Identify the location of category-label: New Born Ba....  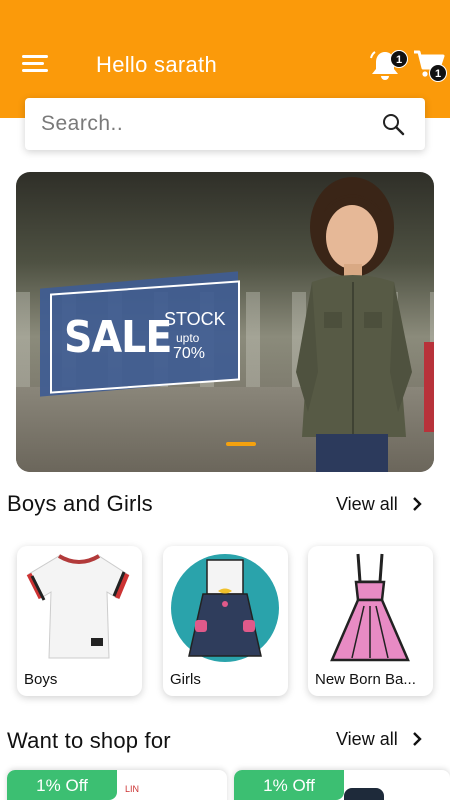
(365, 679).